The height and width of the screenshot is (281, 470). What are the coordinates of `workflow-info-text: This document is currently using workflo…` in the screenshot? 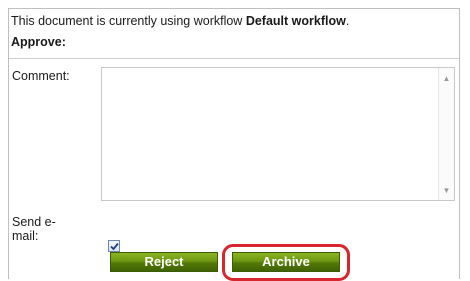 It's located at (180, 21).